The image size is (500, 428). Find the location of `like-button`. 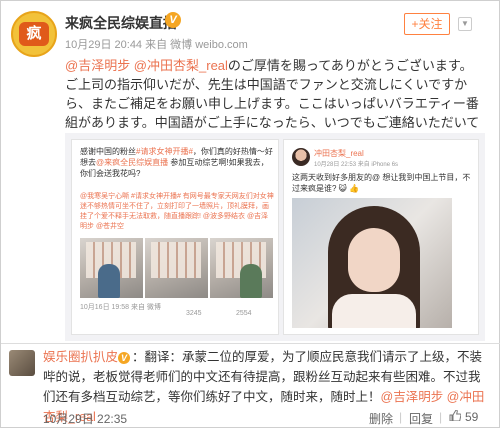

like-button is located at coordinates (455, 417).